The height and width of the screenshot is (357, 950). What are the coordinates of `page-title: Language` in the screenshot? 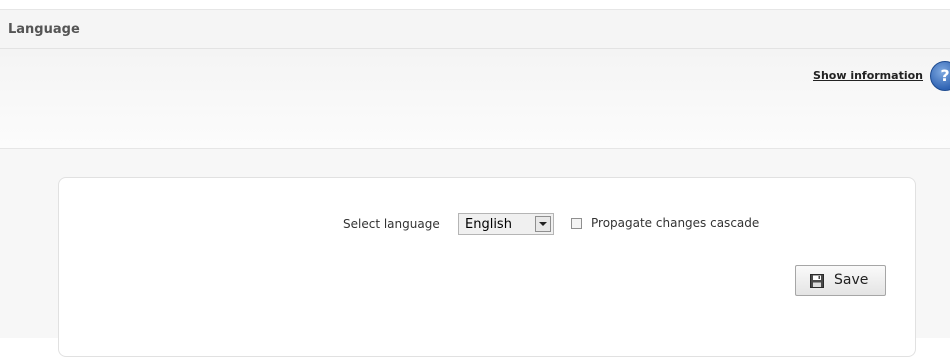 It's located at (44, 29).